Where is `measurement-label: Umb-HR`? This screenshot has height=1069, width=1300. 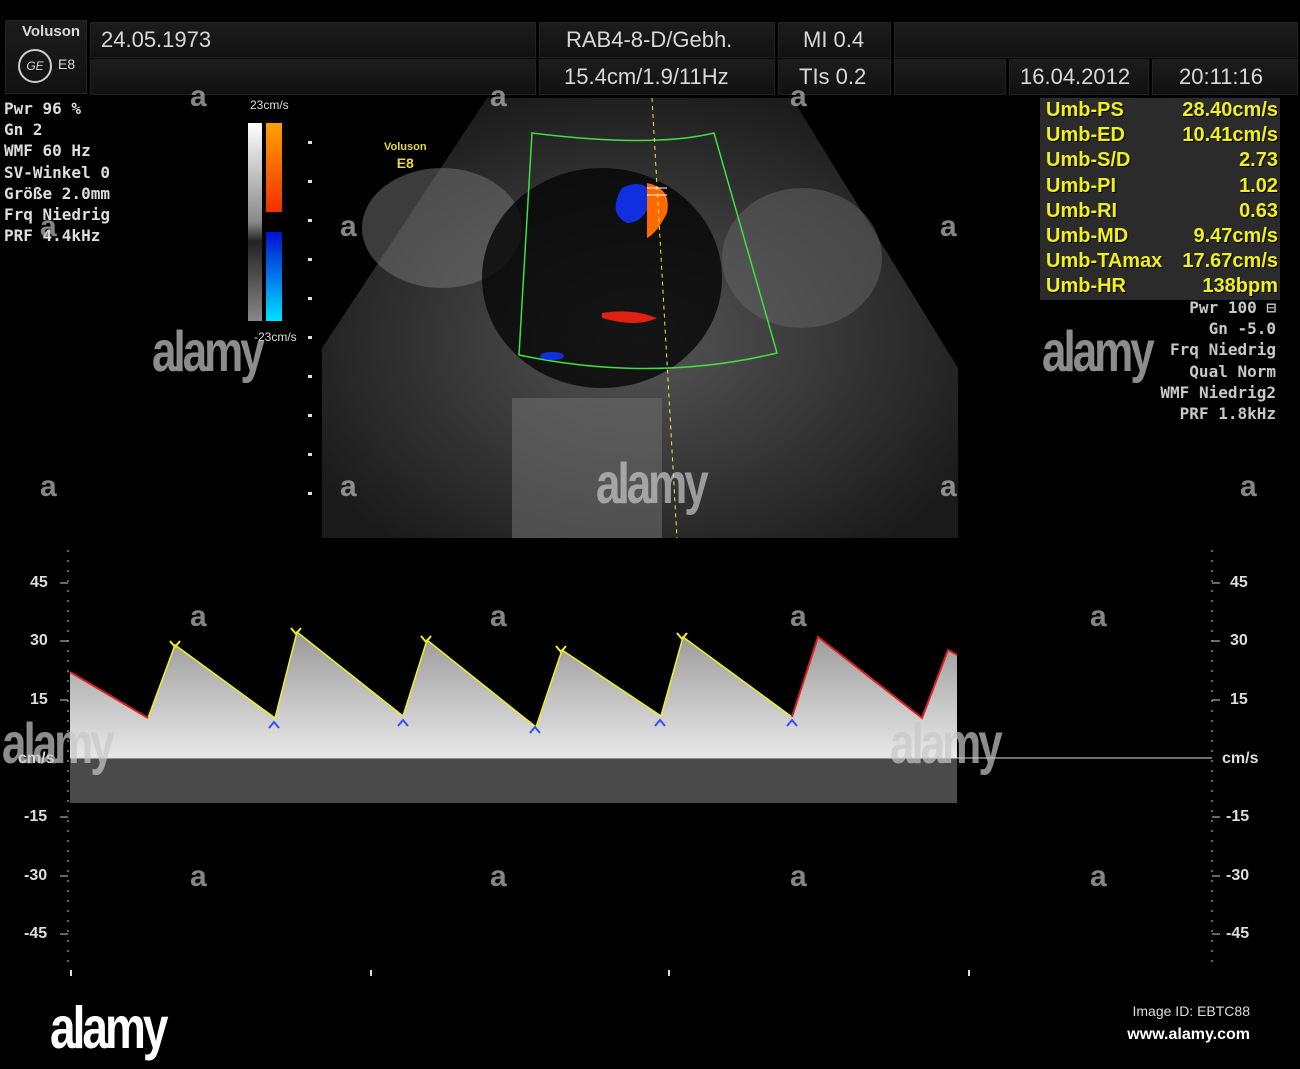
measurement-label: Umb-HR is located at coordinates (1086, 286).